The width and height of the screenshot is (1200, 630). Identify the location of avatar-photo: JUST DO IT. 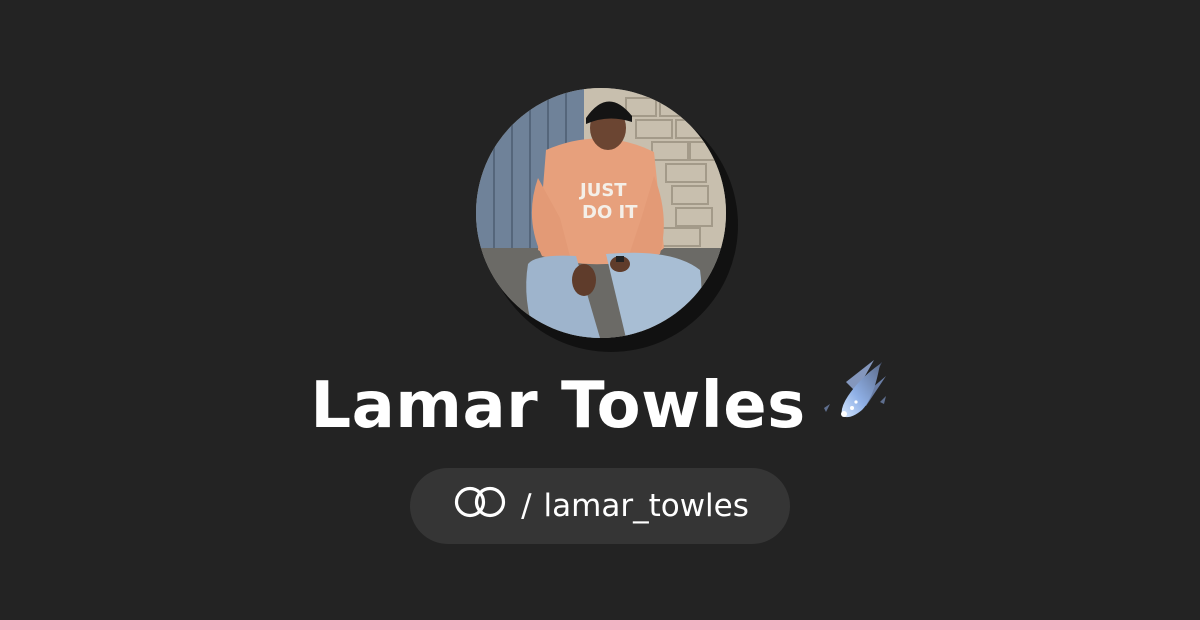
(601, 213).